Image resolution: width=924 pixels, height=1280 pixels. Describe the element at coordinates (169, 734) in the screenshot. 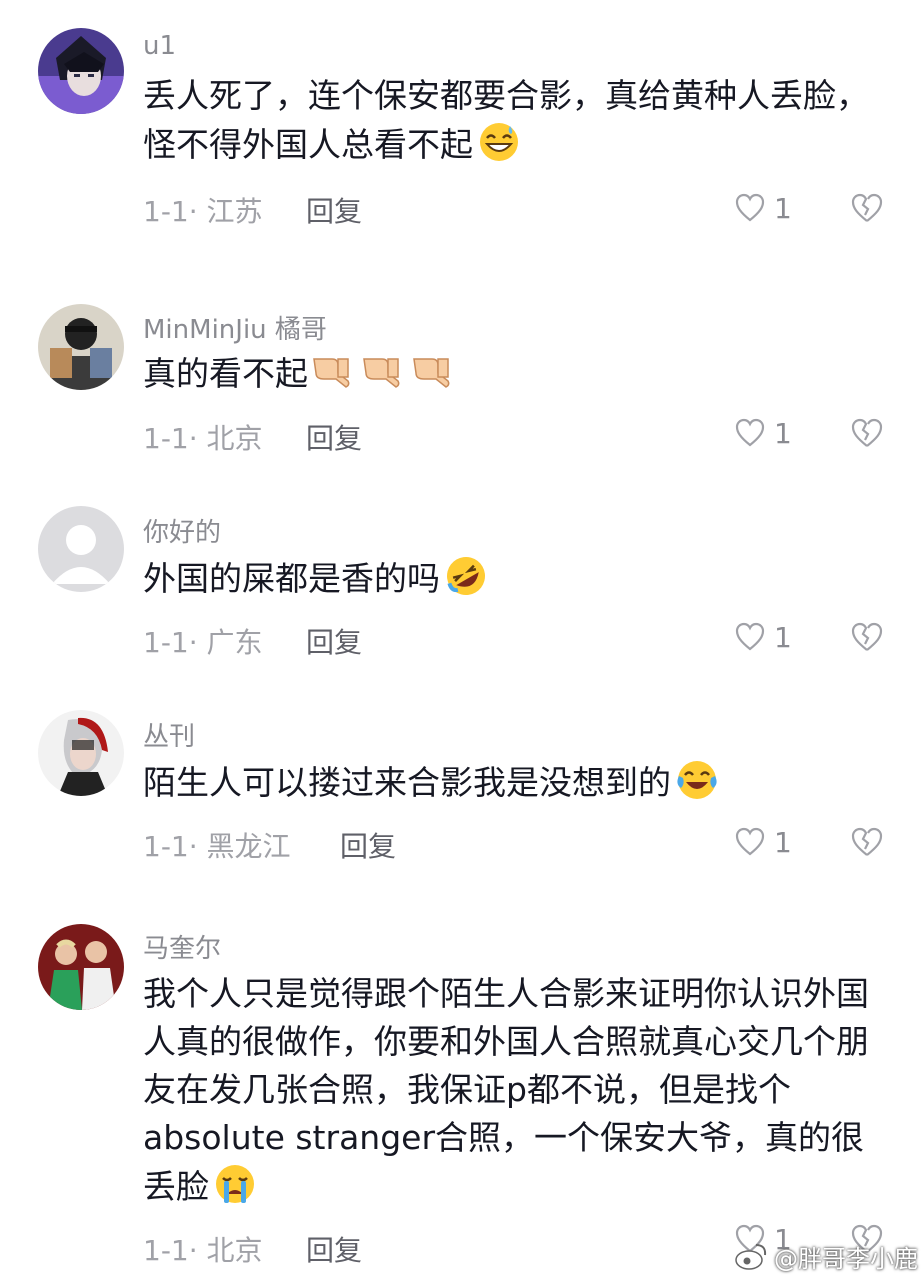

I see `username: 丛刊` at that location.